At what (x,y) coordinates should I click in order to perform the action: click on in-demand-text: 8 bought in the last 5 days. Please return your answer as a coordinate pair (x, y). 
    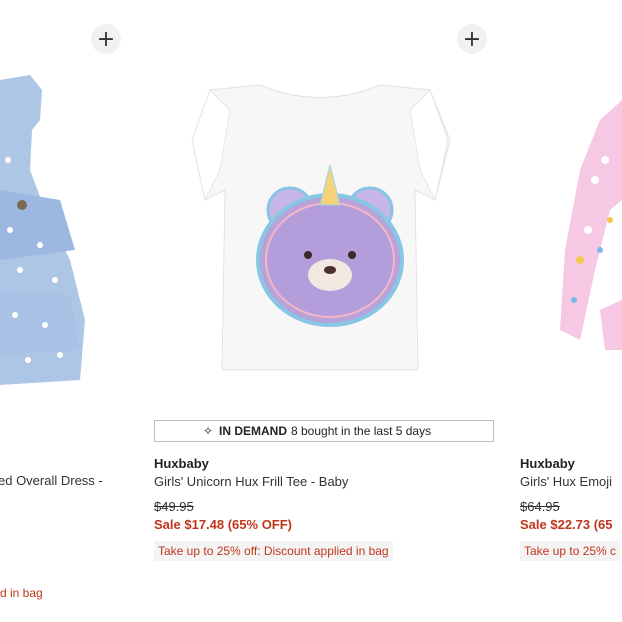
    Looking at the image, I should click on (361, 431).